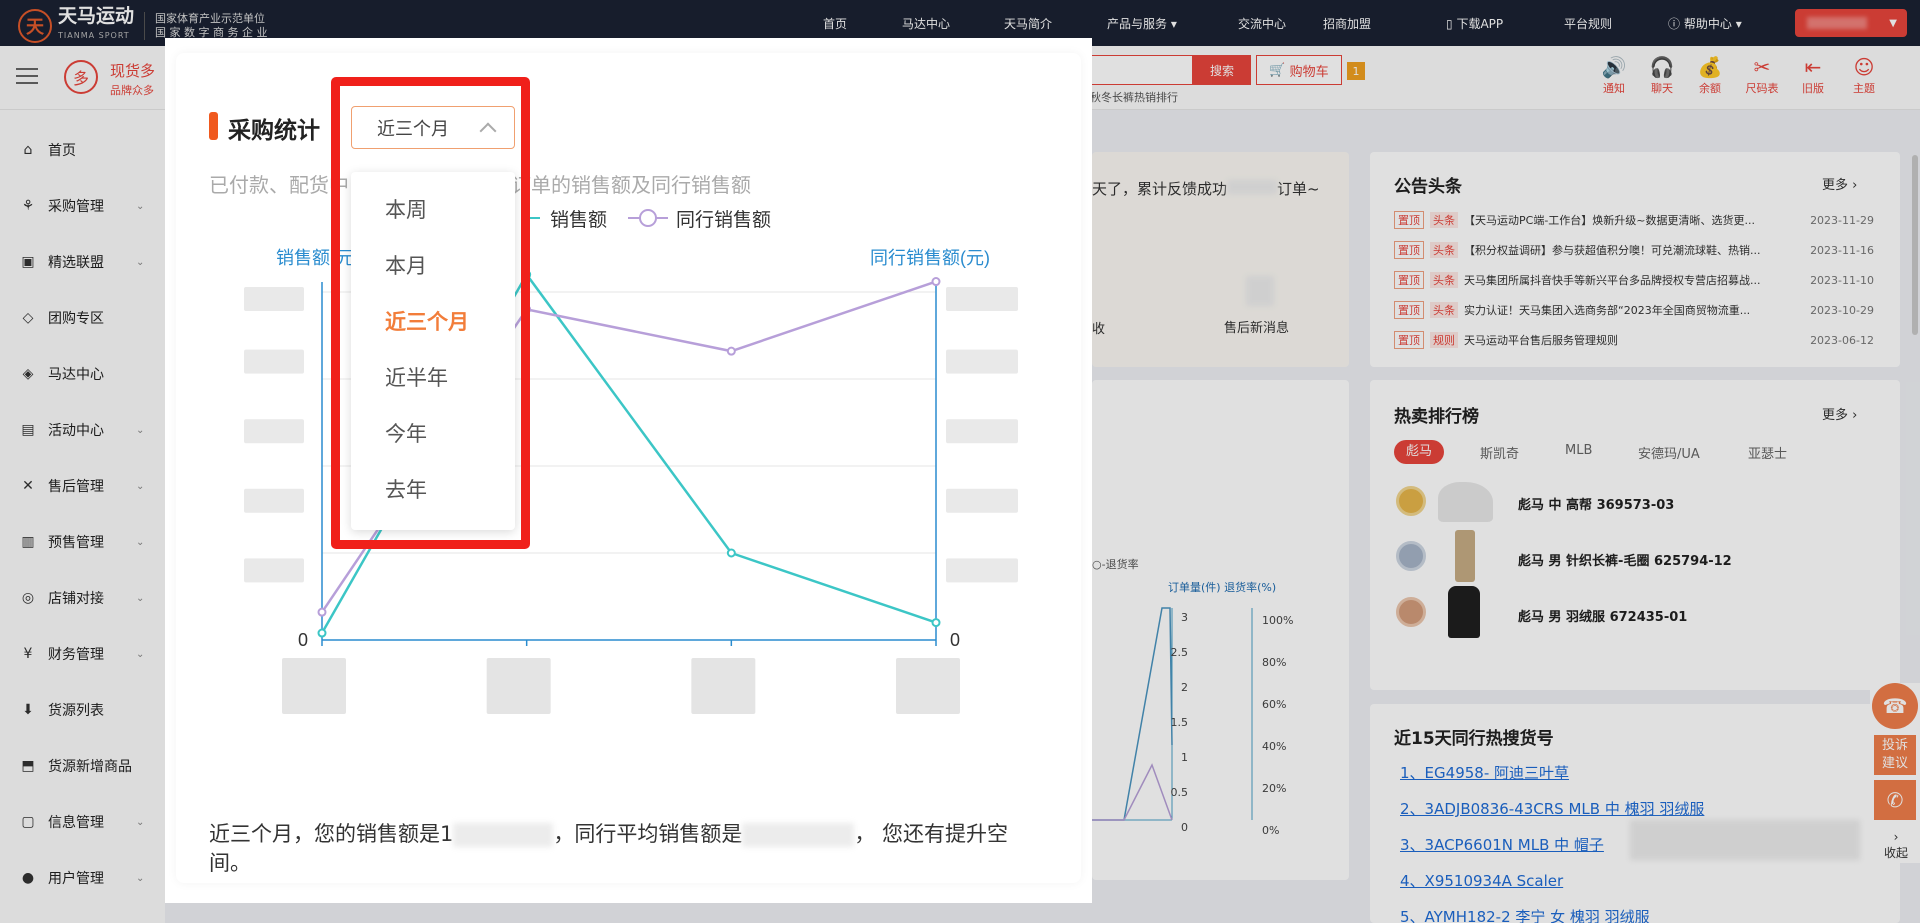 The width and height of the screenshot is (1920, 923). Describe the element at coordinates (609, 848) in the screenshot. I see `summary-text: 近三个月，您的销售额是1 ，同行平均销售额是， 您还有提升空间。` at that location.